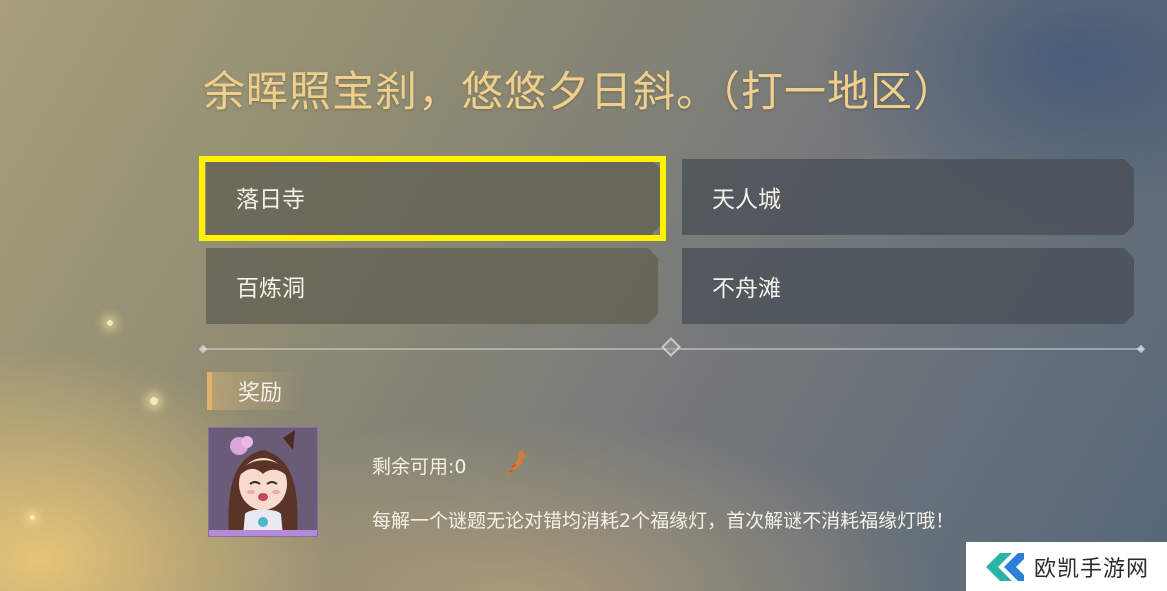 Image resolution: width=1167 pixels, height=591 pixels. Describe the element at coordinates (746, 200) in the screenshot. I see `answer-option-label: 天人城` at that location.